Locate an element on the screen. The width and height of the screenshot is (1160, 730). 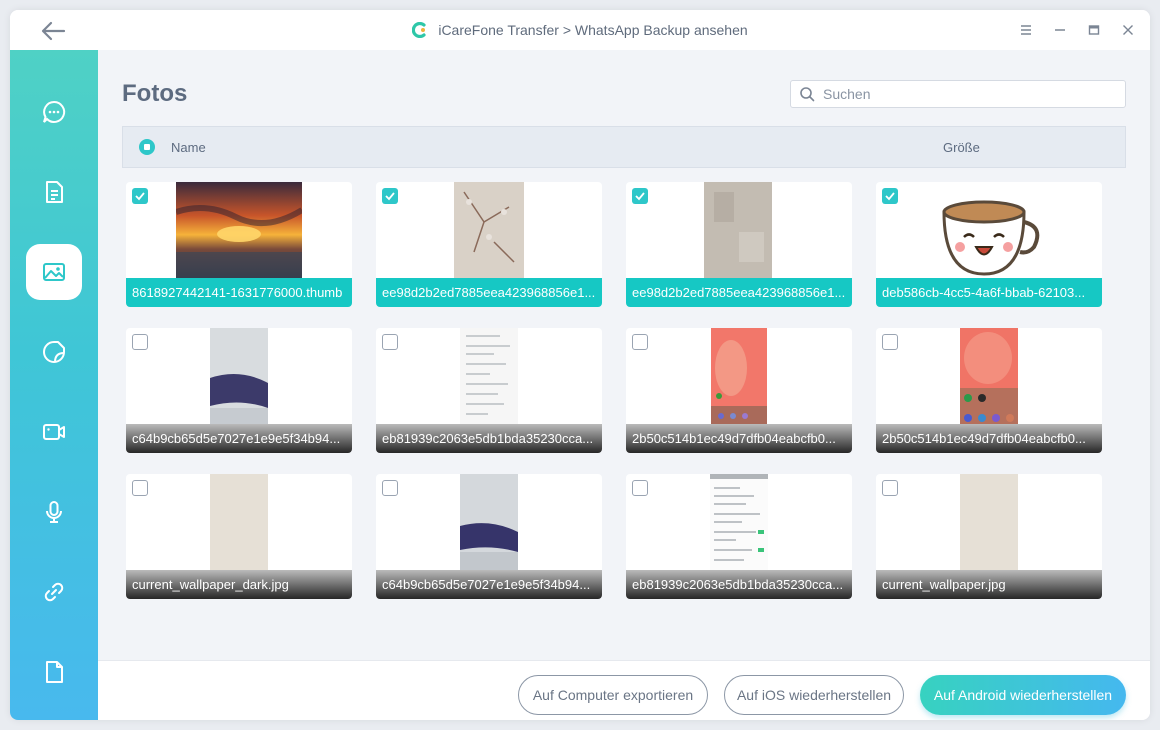
sidebar-item-documents is located at coordinates (54, 192).